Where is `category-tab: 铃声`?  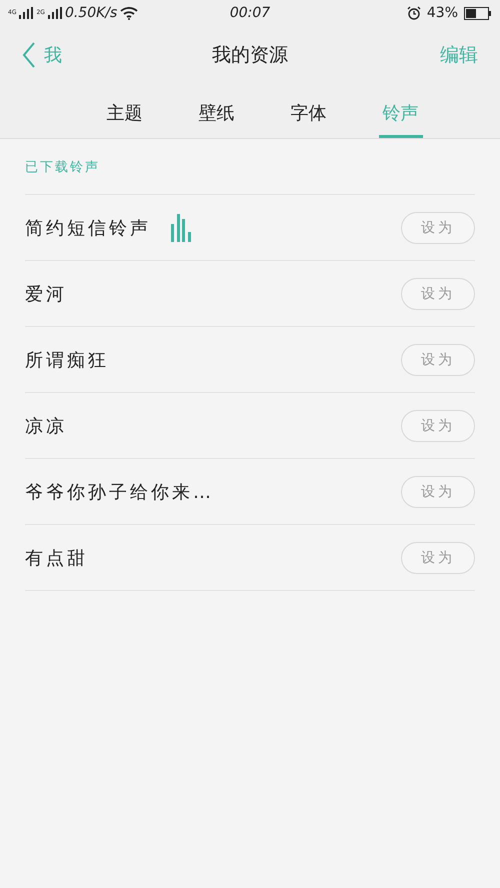 category-tab: 铃声 is located at coordinates (400, 111).